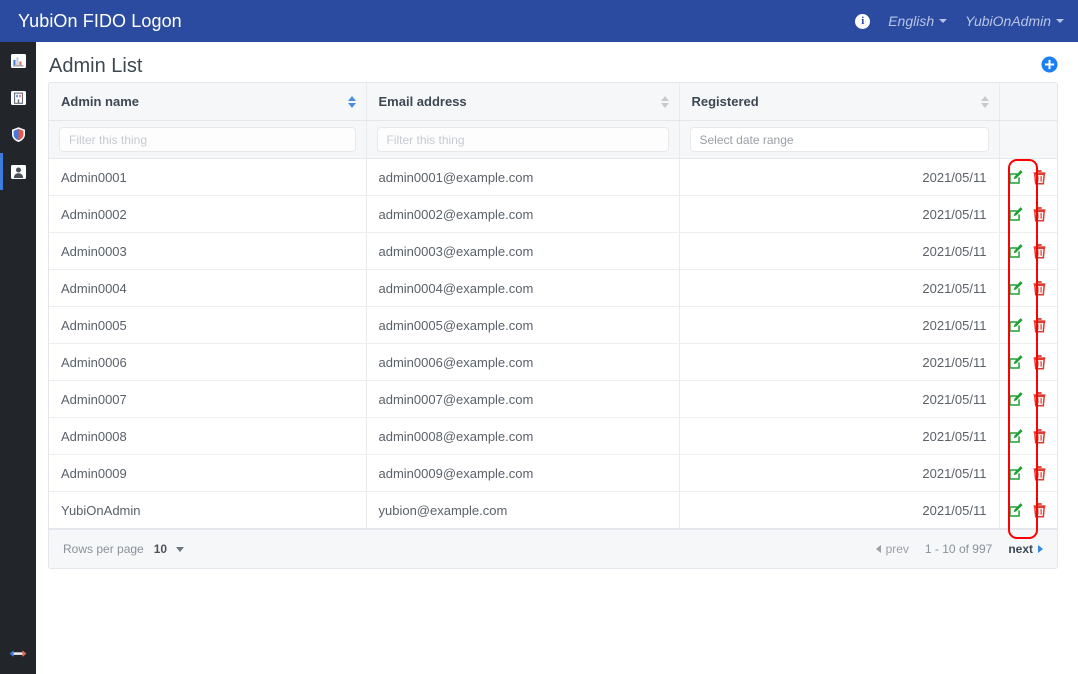 The width and height of the screenshot is (1078, 674). What do you see at coordinates (169, 549) in the screenshot?
I see `rows-per-page-select: 10` at bounding box center [169, 549].